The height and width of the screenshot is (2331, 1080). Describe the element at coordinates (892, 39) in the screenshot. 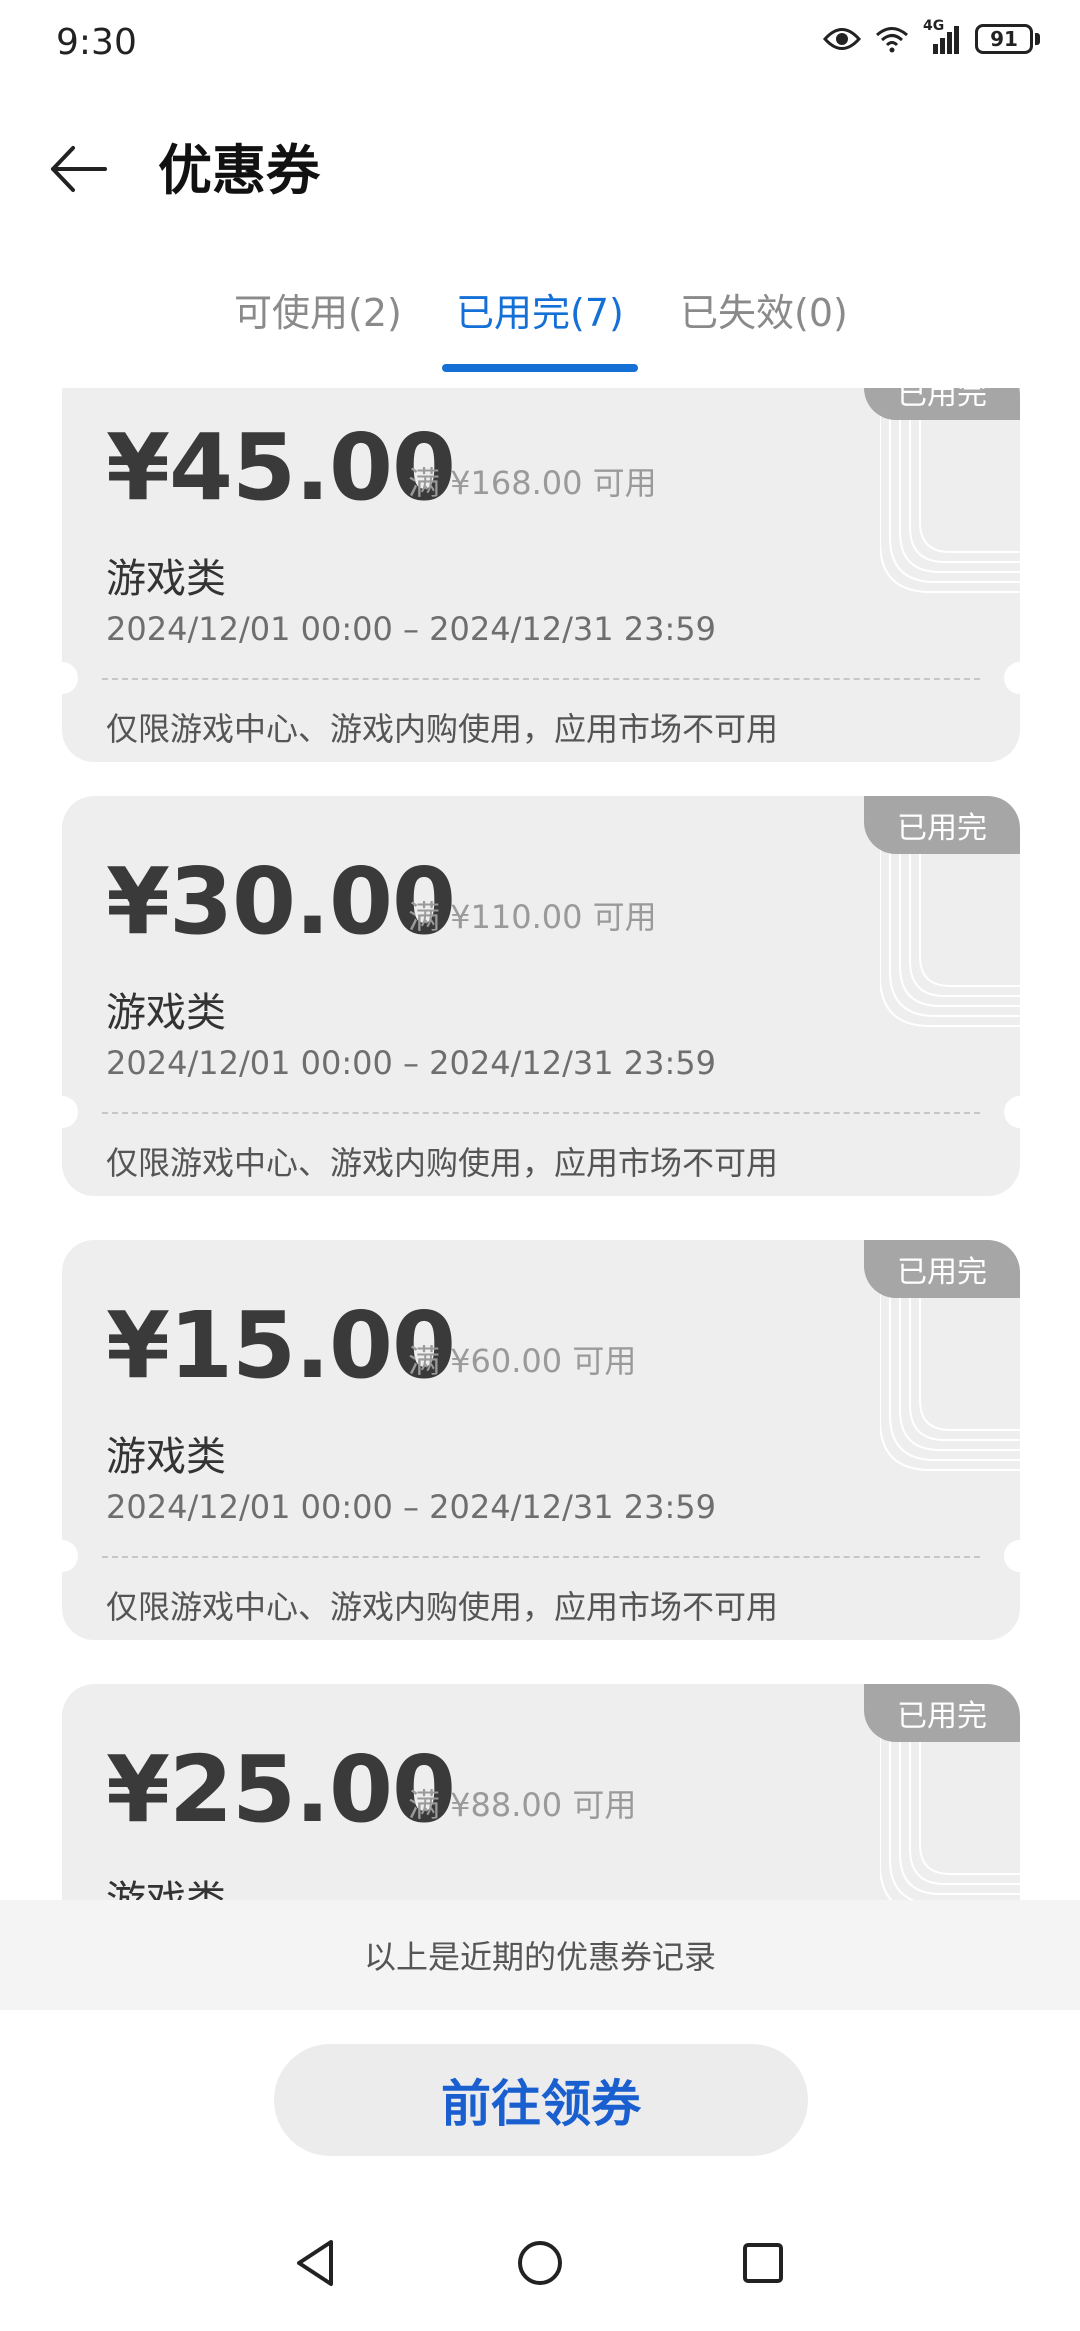

I see `wifi-icon` at that location.